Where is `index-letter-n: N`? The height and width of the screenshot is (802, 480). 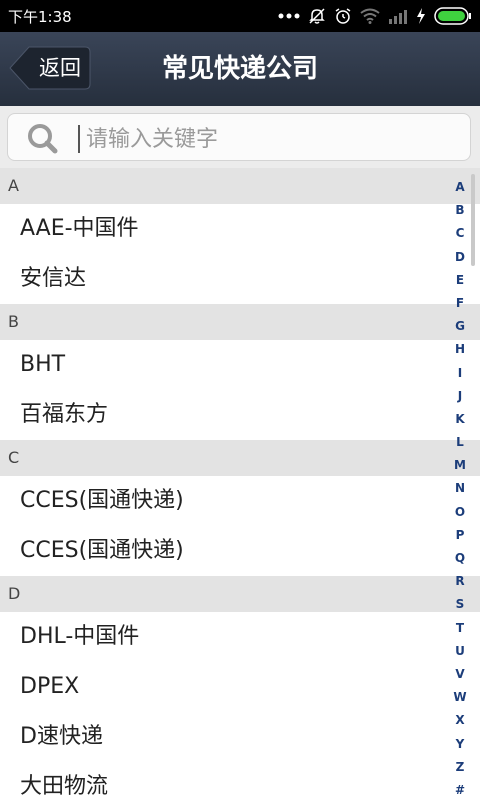 index-letter-n: N is located at coordinates (460, 488).